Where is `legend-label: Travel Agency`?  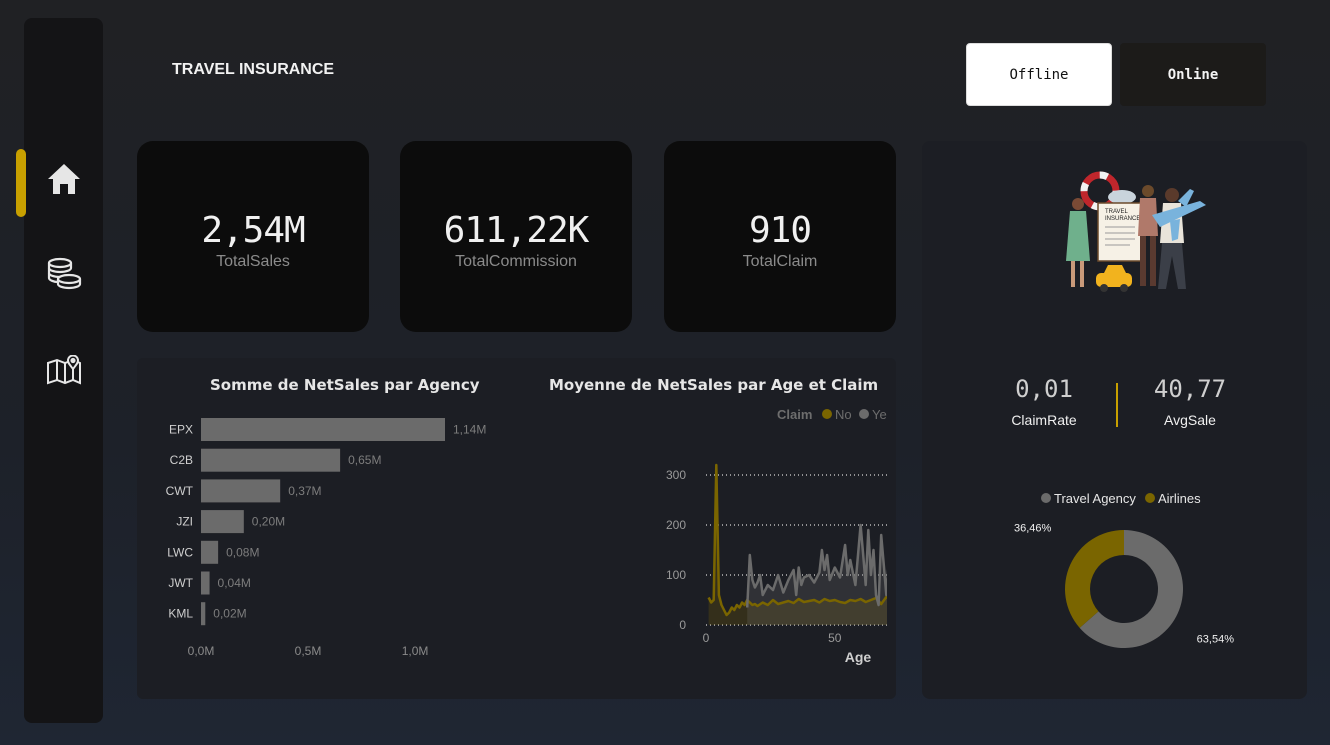
legend-label: Travel Agency is located at coordinates (1095, 498).